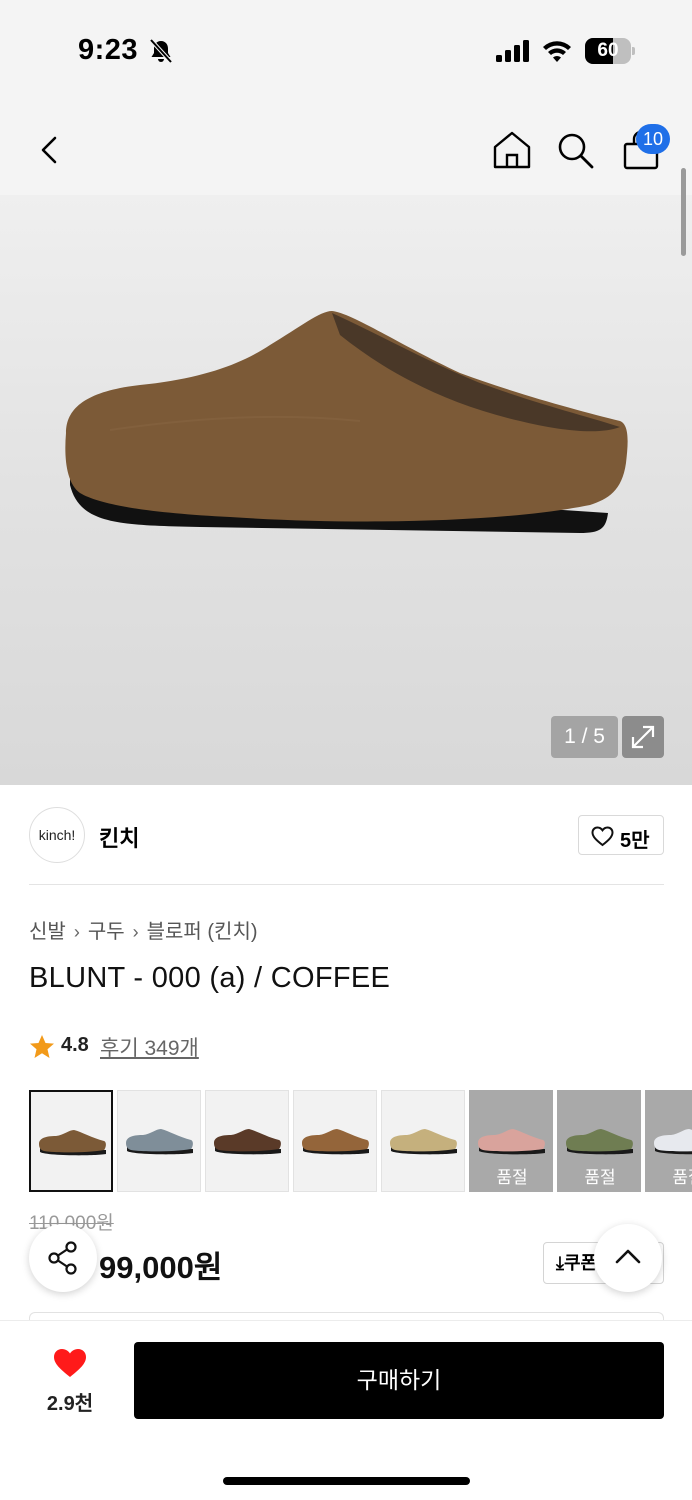 This screenshot has width=692, height=1500. I want to click on back-button, so click(50, 150).